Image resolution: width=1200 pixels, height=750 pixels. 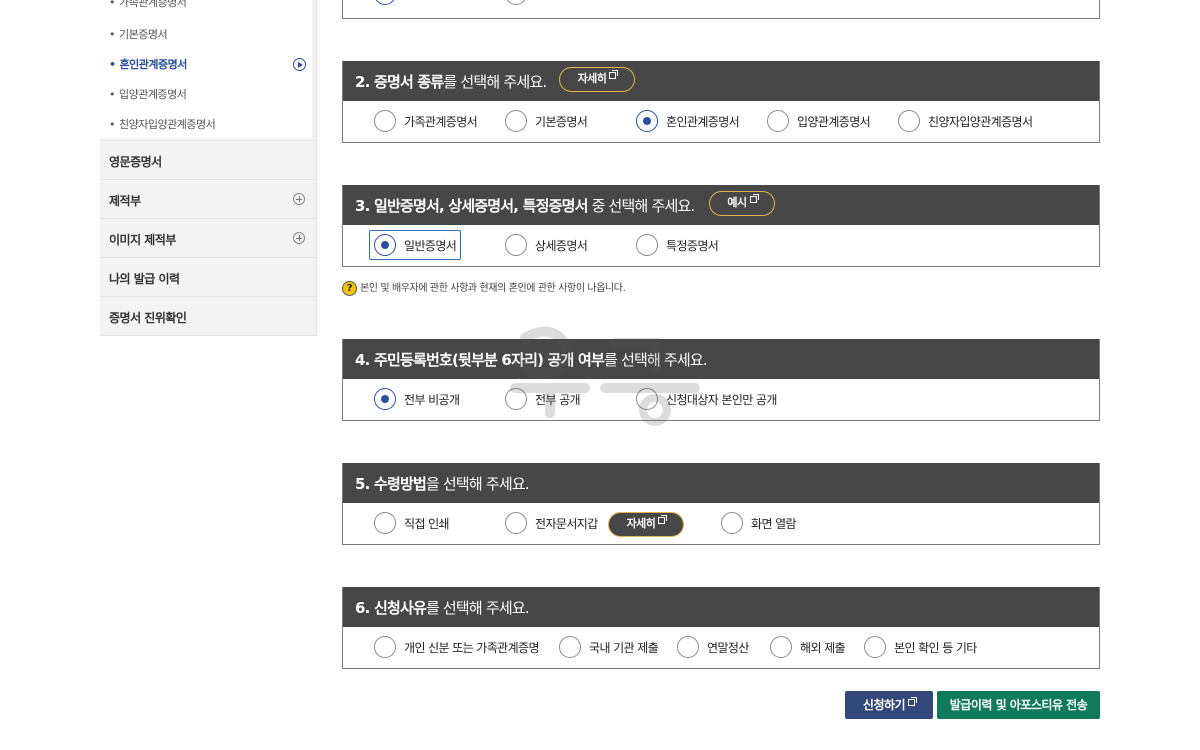 What do you see at coordinates (558, 400) in the screenshot?
I see `option-label: 전부 공개` at bounding box center [558, 400].